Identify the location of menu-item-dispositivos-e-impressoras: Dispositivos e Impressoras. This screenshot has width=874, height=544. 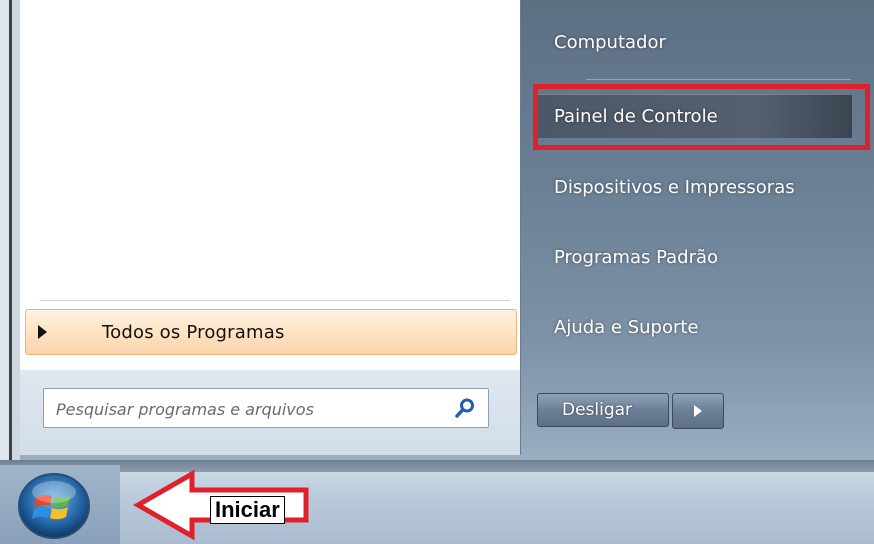
(693, 187).